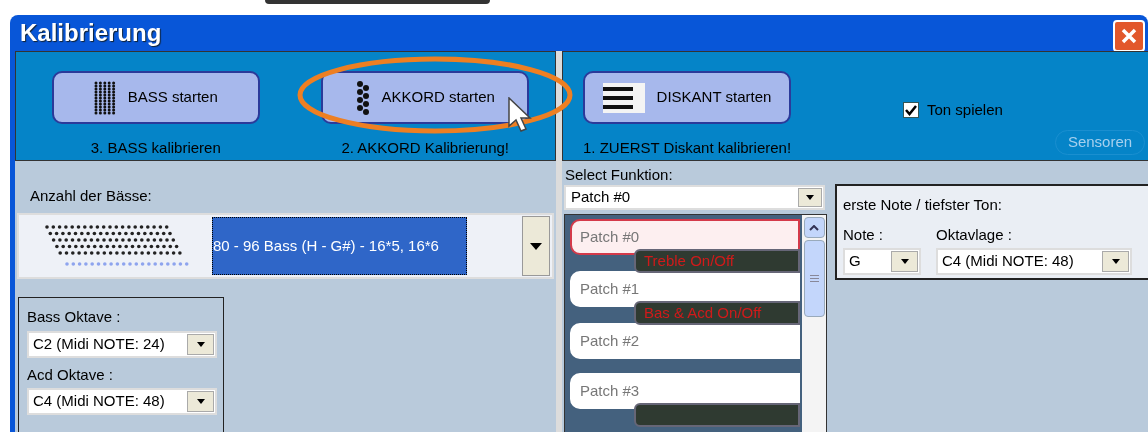 Image resolution: width=1148 pixels, height=432 pixels. I want to click on function-tag: Bas & Acd On/Off, so click(717, 313).